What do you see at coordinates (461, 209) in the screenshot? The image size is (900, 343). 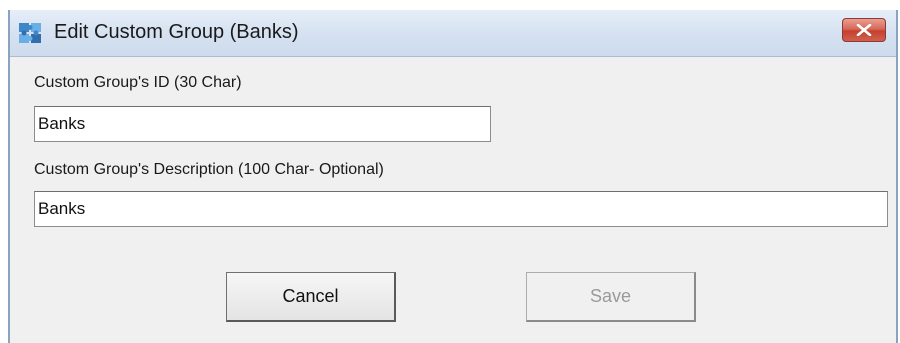 I see `custom-group-description-input` at bounding box center [461, 209].